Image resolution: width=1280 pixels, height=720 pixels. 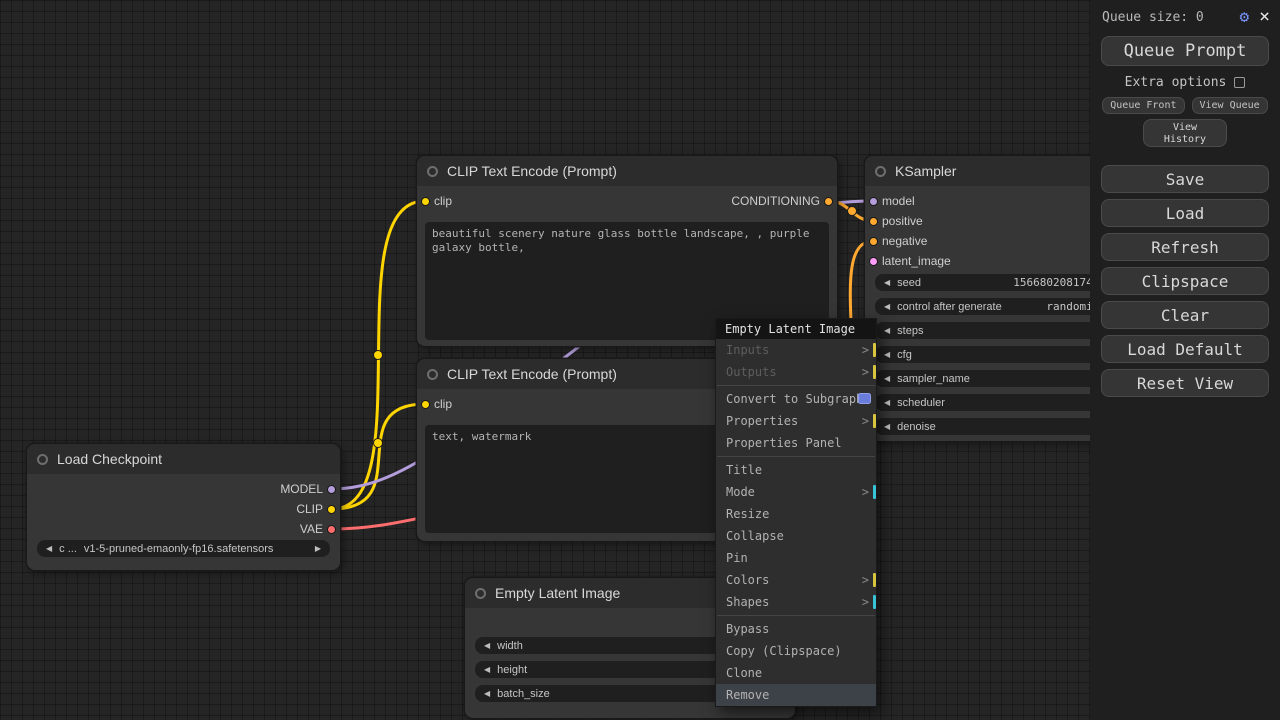 I want to click on menu-item-label: Copy (Clipspace), so click(x=784, y=651).